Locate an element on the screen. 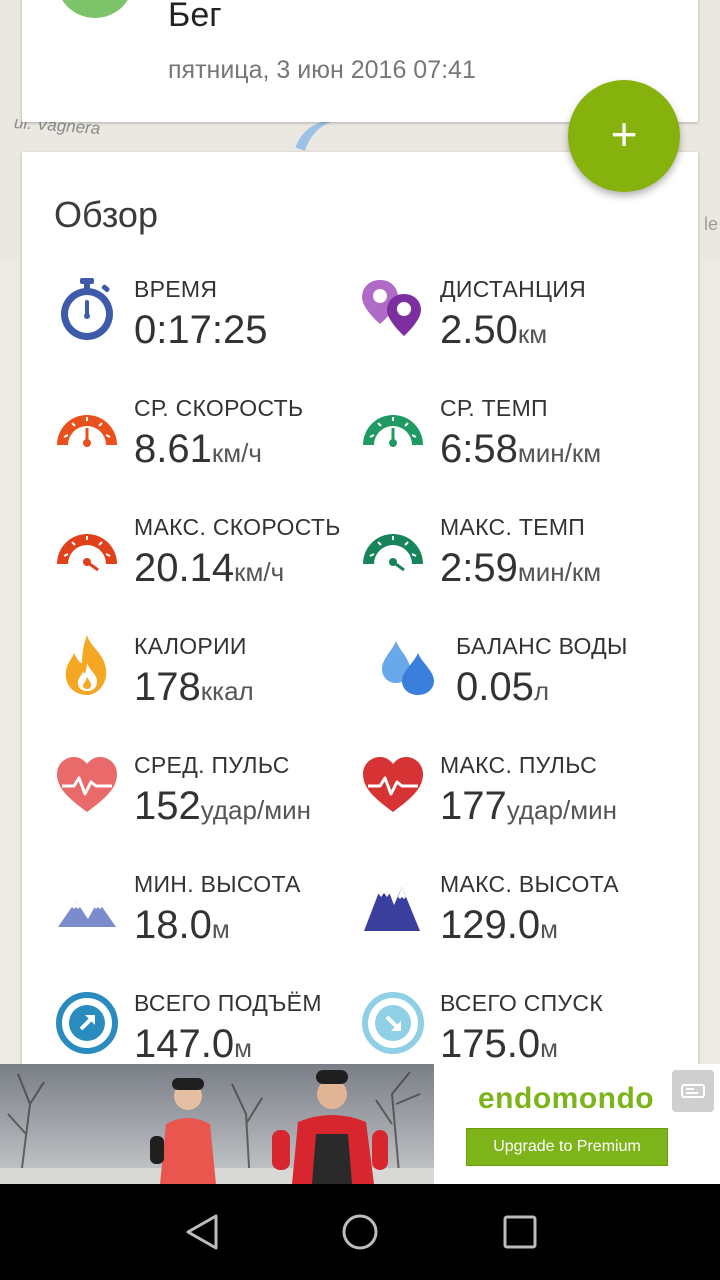 This screenshot has height=1280, width=720. max-speedometer-icon is located at coordinates (87, 553).